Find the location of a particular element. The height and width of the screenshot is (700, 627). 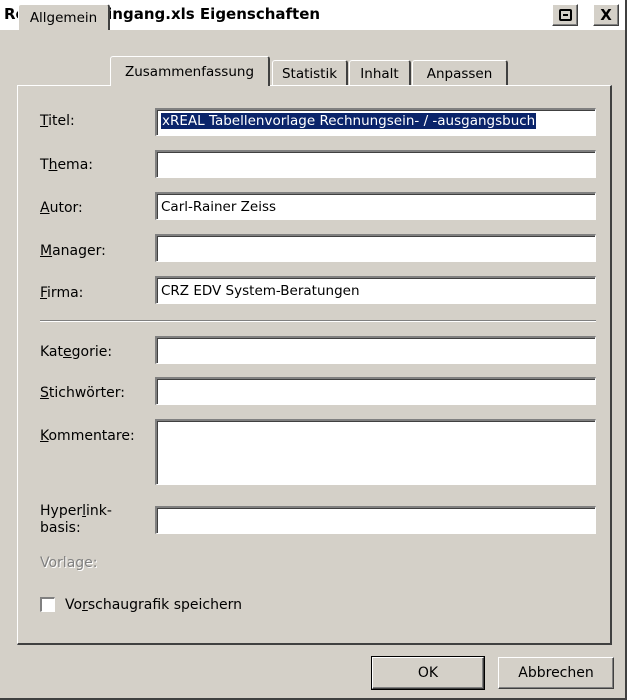

kommentare-label: Kommentare: is located at coordinates (87, 436).